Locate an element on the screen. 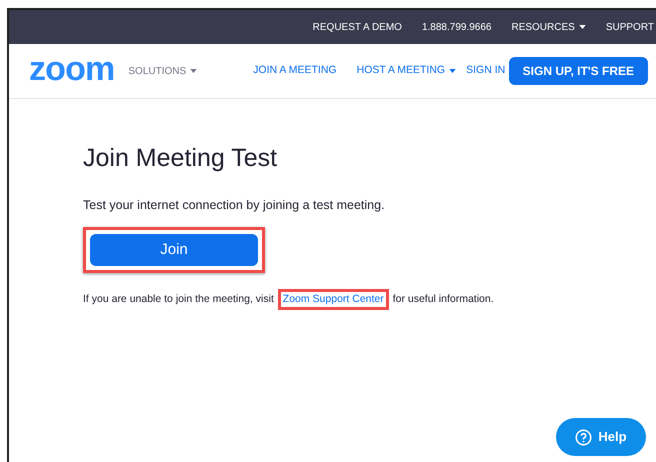  help-icon is located at coordinates (583, 437).